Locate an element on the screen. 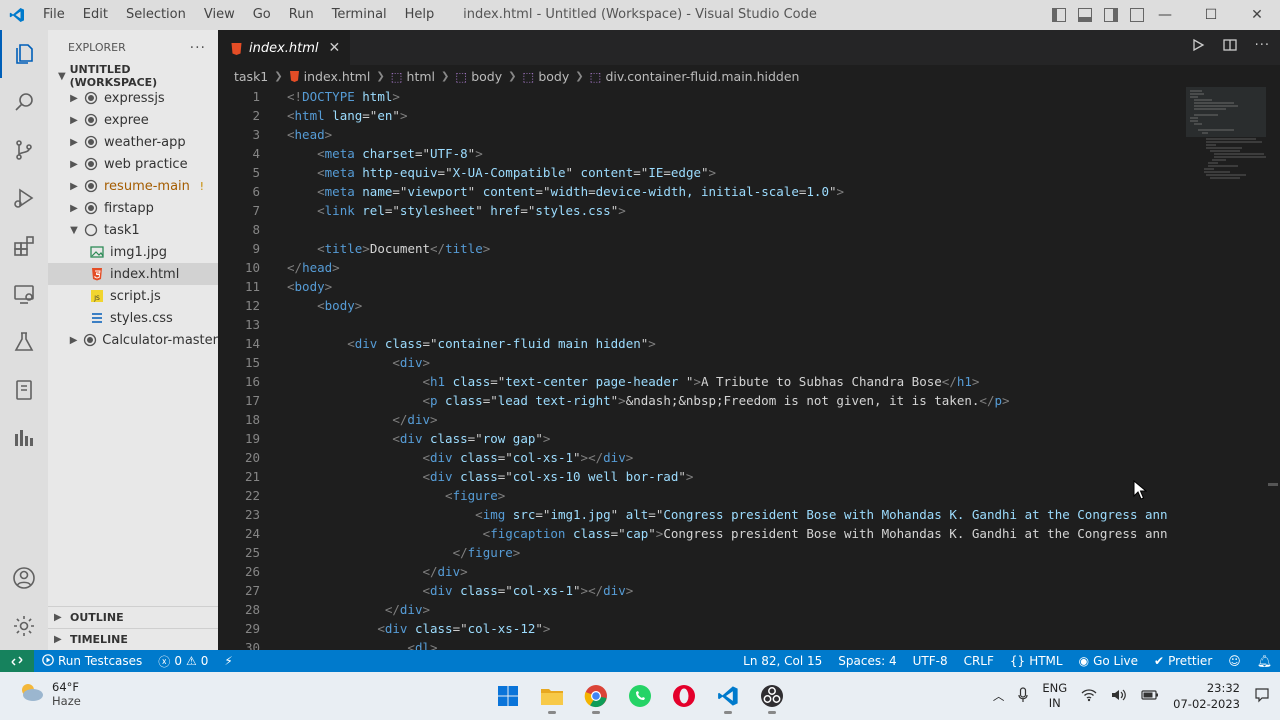  maximize-icon: ☐ is located at coordinates (1211, 15).